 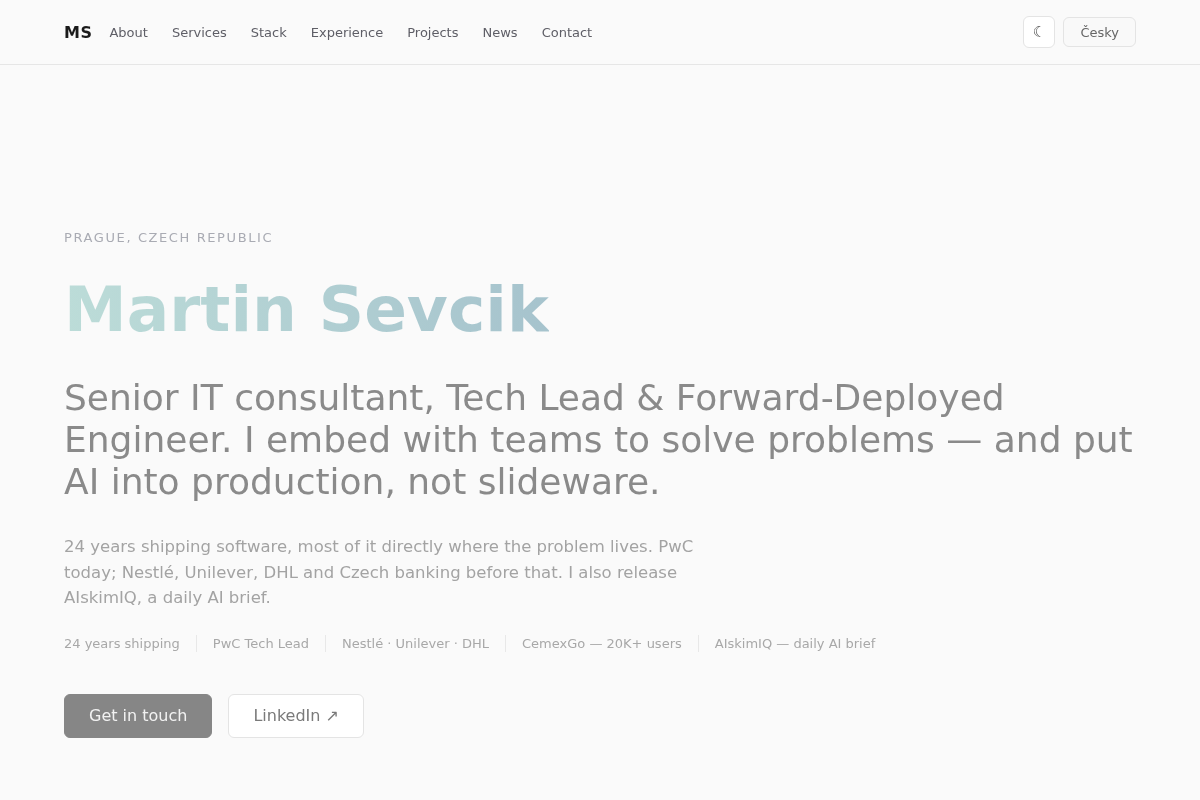 What do you see at coordinates (268, 32) in the screenshot?
I see `nav-link: Stack` at bounding box center [268, 32].